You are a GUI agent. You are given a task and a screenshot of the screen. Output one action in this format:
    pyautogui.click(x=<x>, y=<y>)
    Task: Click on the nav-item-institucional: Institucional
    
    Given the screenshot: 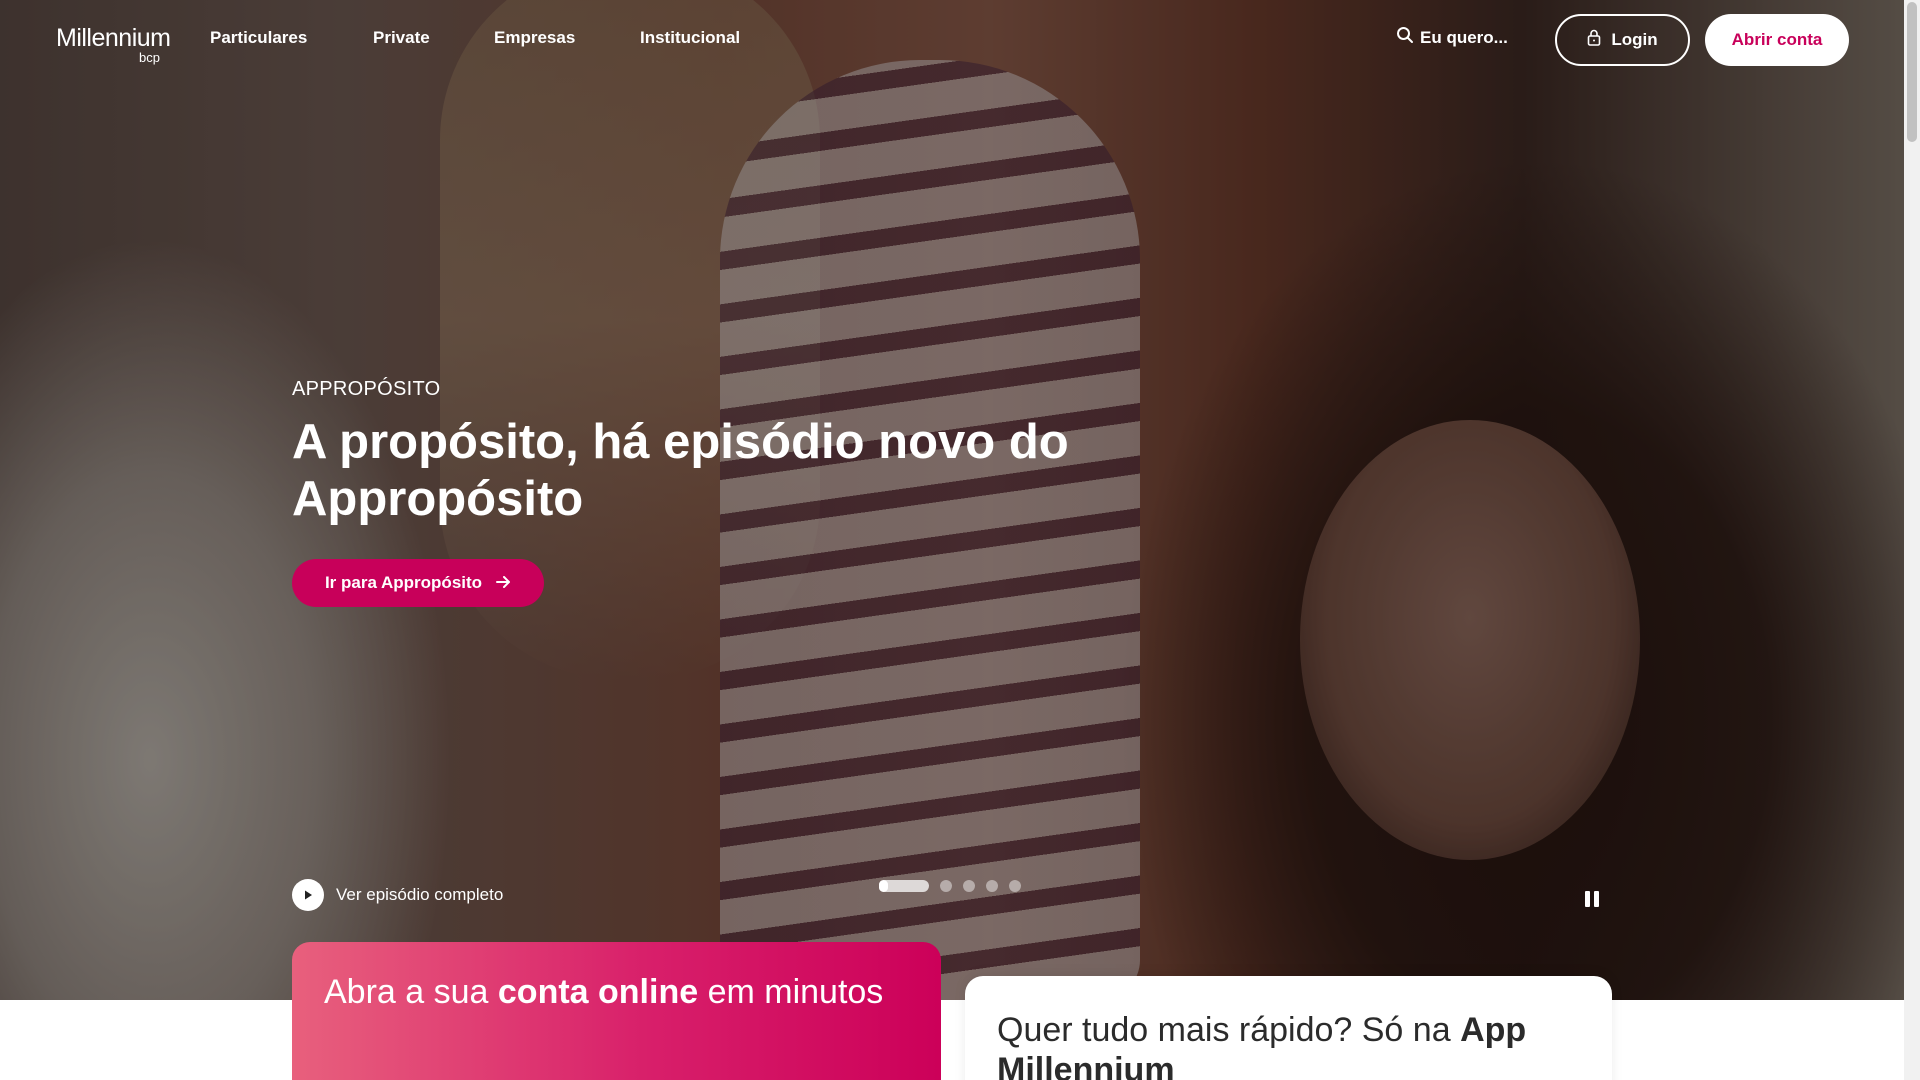 What is the action you would take?
    pyautogui.click(x=690, y=38)
    